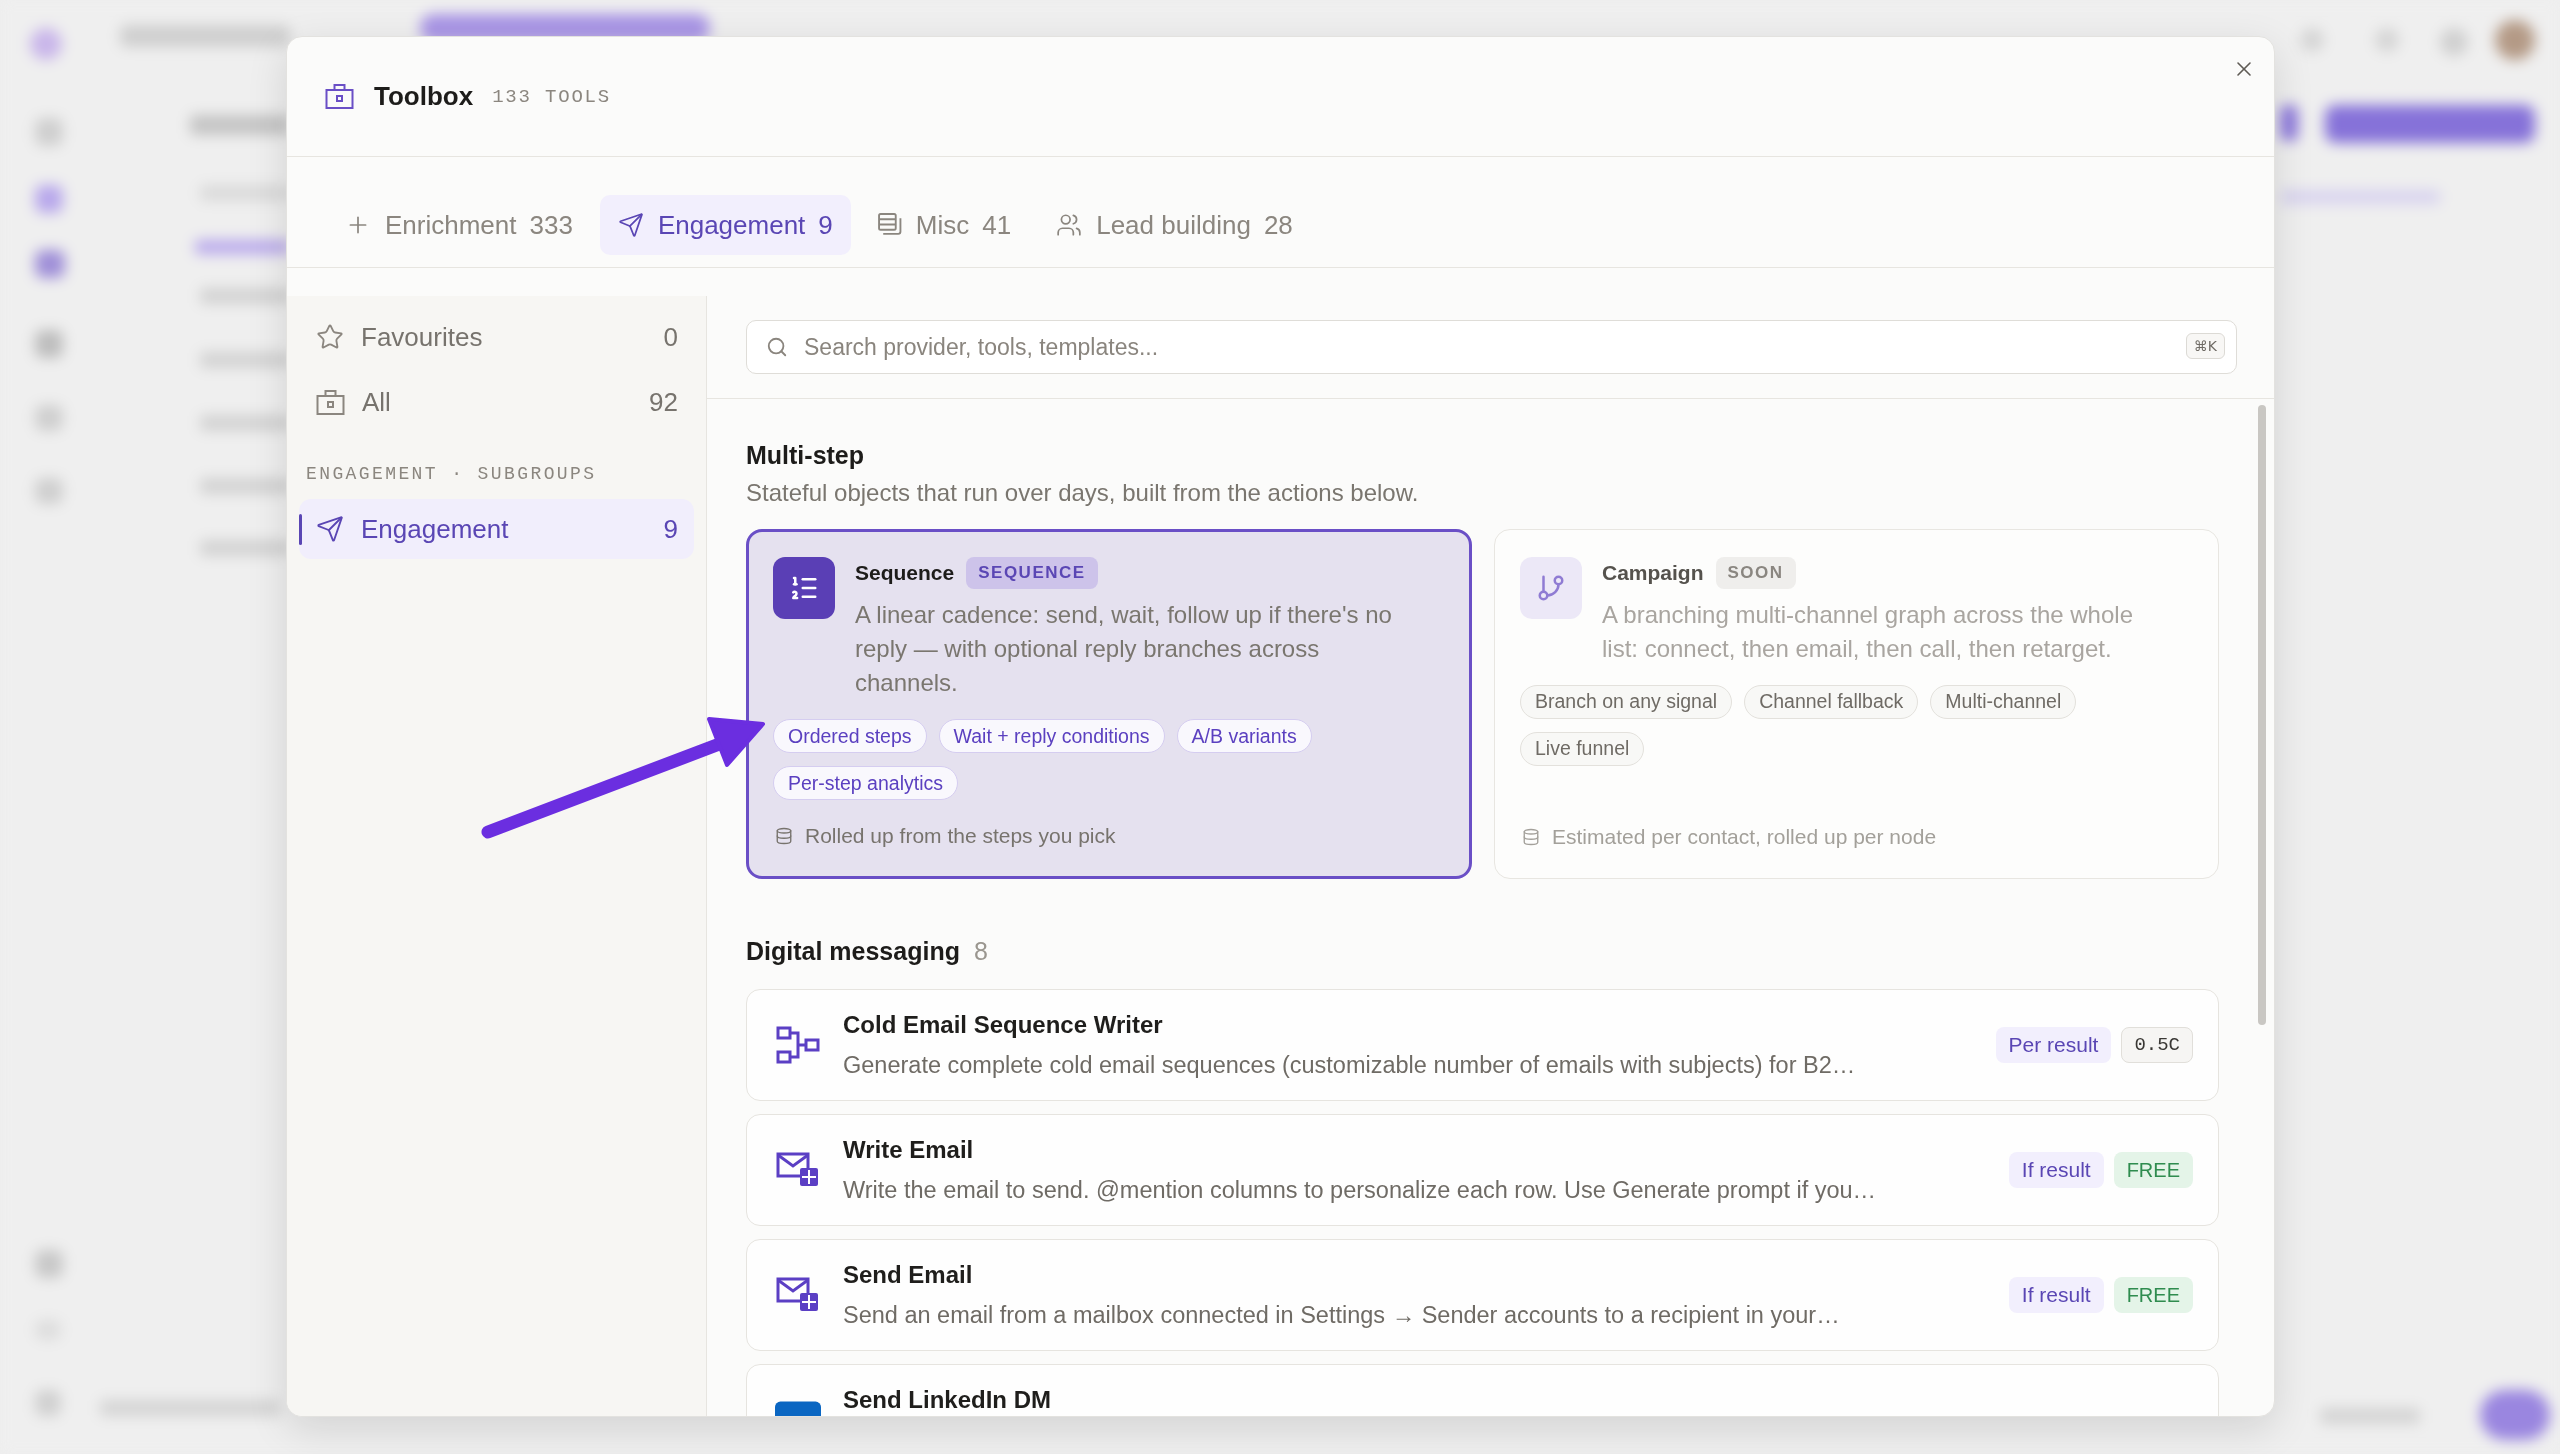  I want to click on tool-row: Send Email Send an email from a mailbox connected in Settings → Sender accounts to a recipient in your… If result FREE, so click(1482, 1295).